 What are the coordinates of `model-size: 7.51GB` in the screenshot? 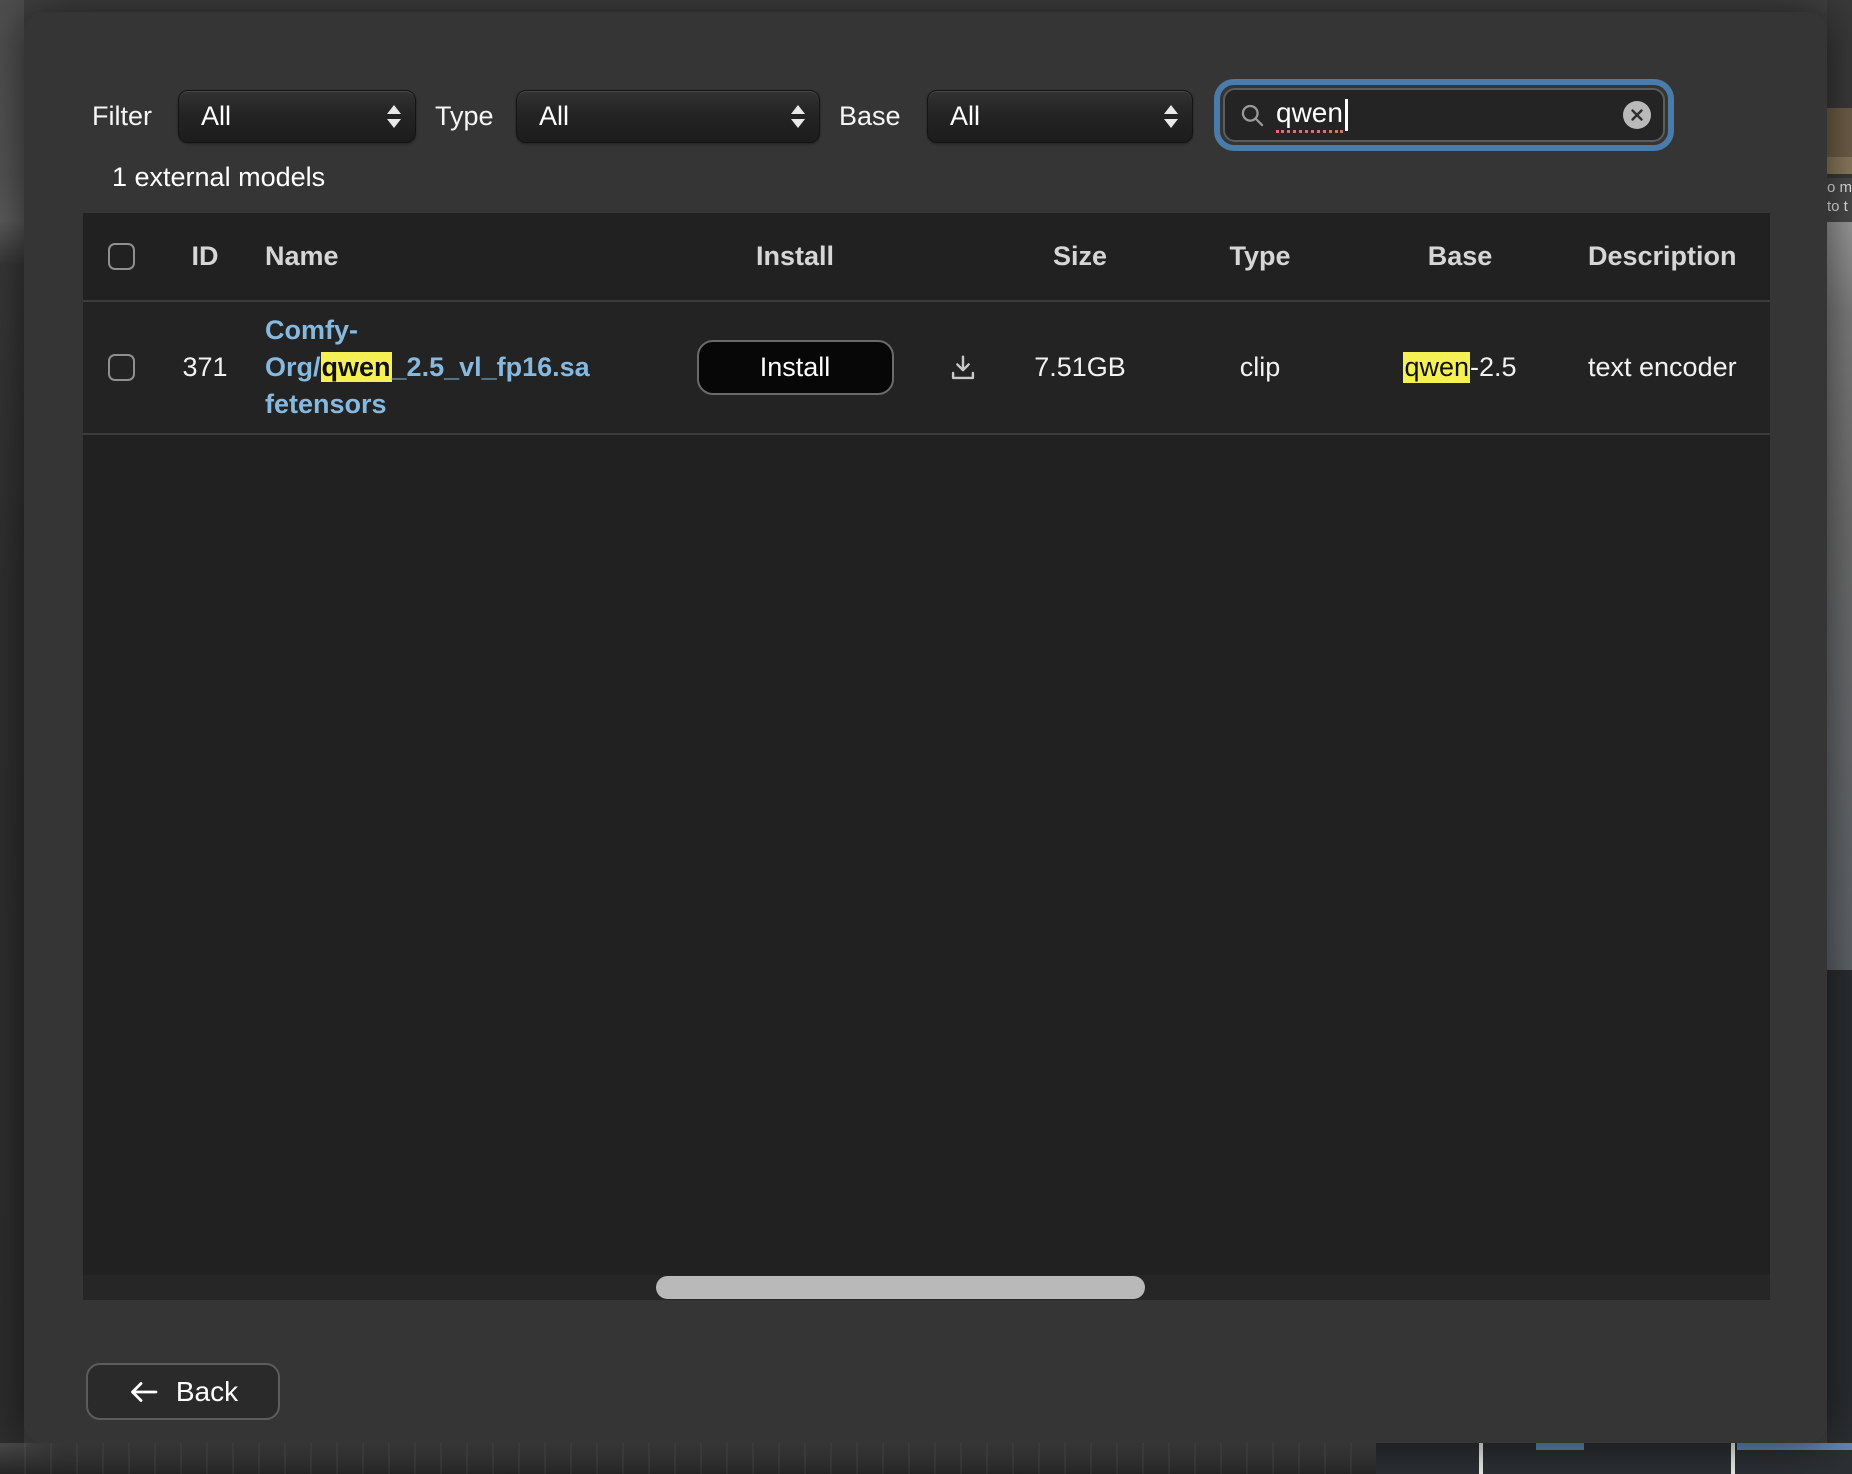 It's located at (1080, 367).